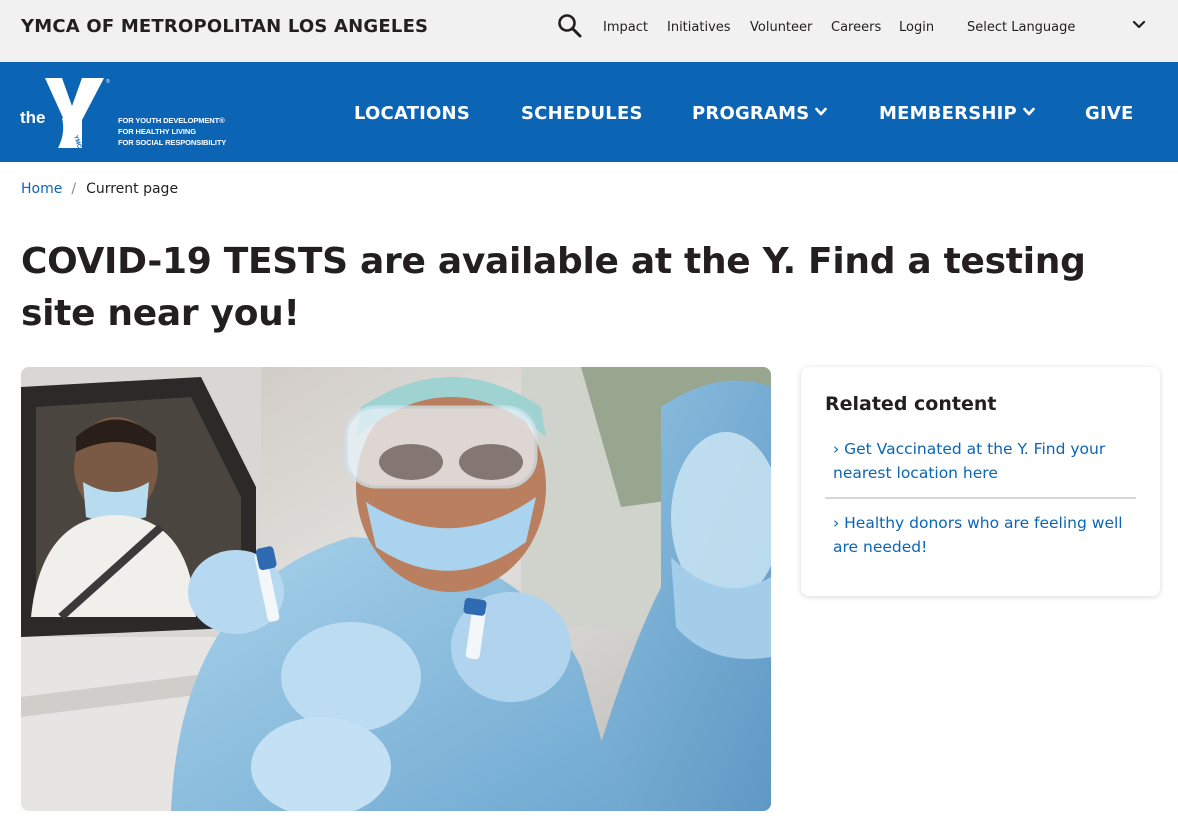 This screenshot has height=827, width=1178. What do you see at coordinates (625, 27) in the screenshot?
I see `utility-link-impact: Impact` at bounding box center [625, 27].